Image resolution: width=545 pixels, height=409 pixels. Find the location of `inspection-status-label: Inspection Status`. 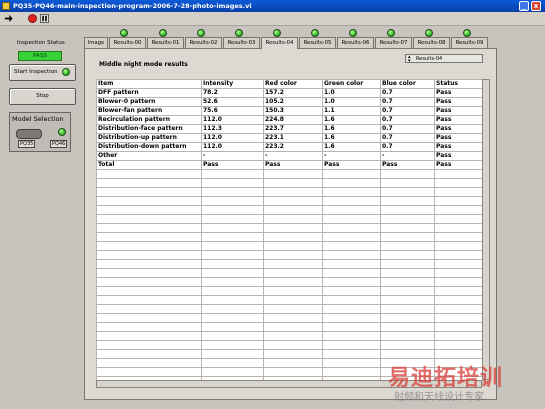

inspection-status-label: Inspection Status is located at coordinates (41, 43).